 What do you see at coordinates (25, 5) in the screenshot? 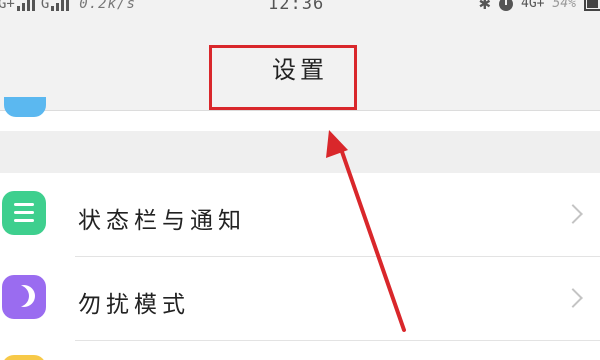
I see `sim1-signal-icon` at bounding box center [25, 5].